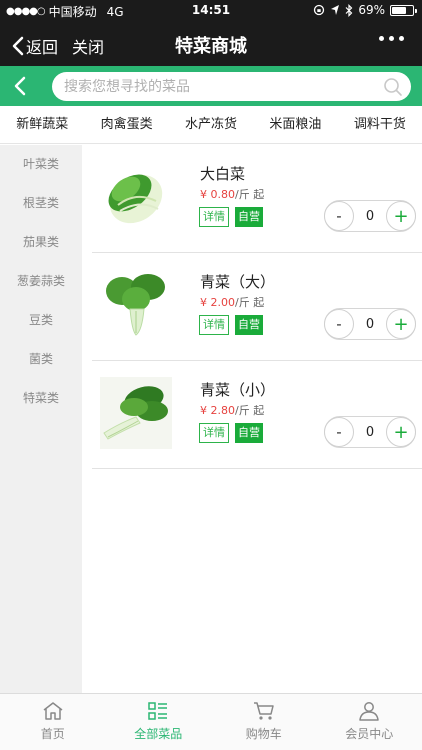 Image resolution: width=422 pixels, height=750 pixels. I want to click on category-tab-seafood-frozen: 水产冻货, so click(211, 124).